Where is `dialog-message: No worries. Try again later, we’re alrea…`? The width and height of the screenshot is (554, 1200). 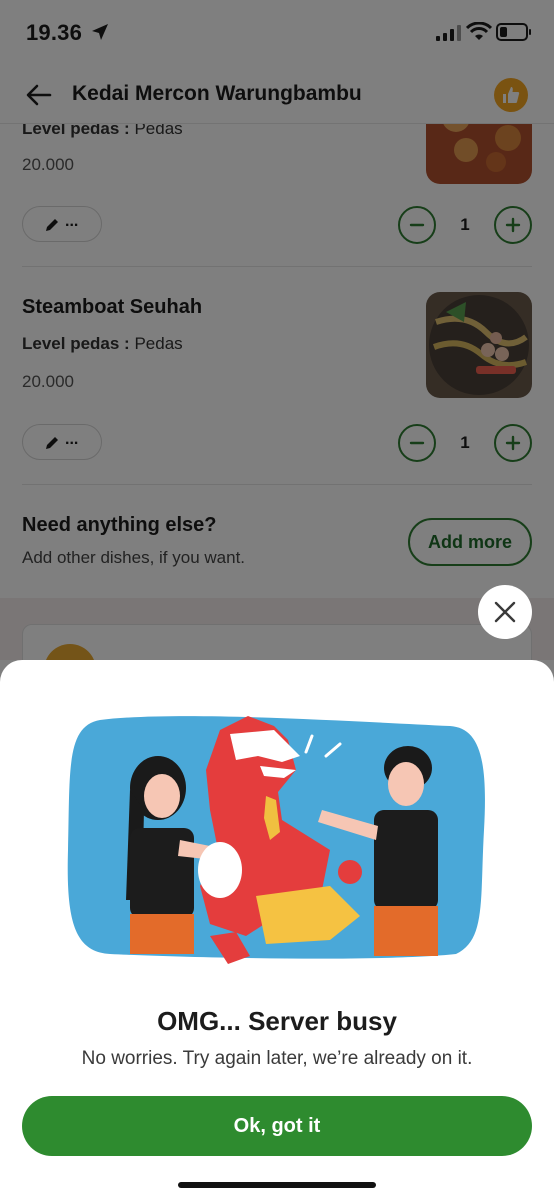
dialog-message: No worries. Try again later, we’re alrea… is located at coordinates (277, 1058).